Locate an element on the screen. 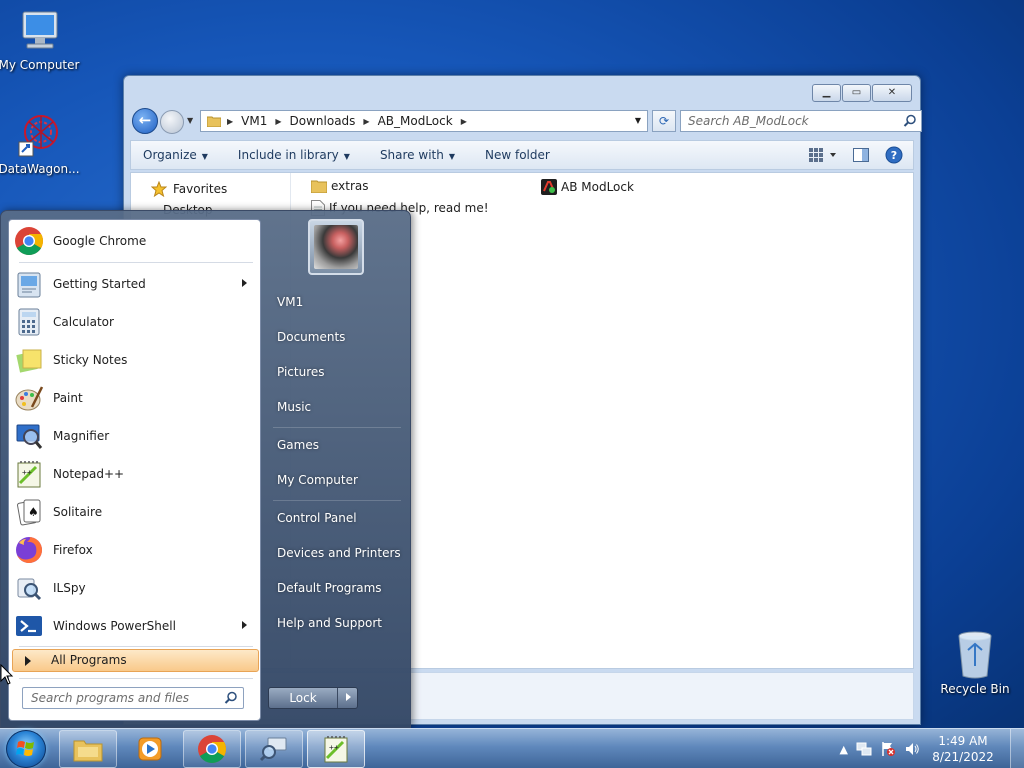  submenu-arrow-icon is located at coordinates (244, 283).